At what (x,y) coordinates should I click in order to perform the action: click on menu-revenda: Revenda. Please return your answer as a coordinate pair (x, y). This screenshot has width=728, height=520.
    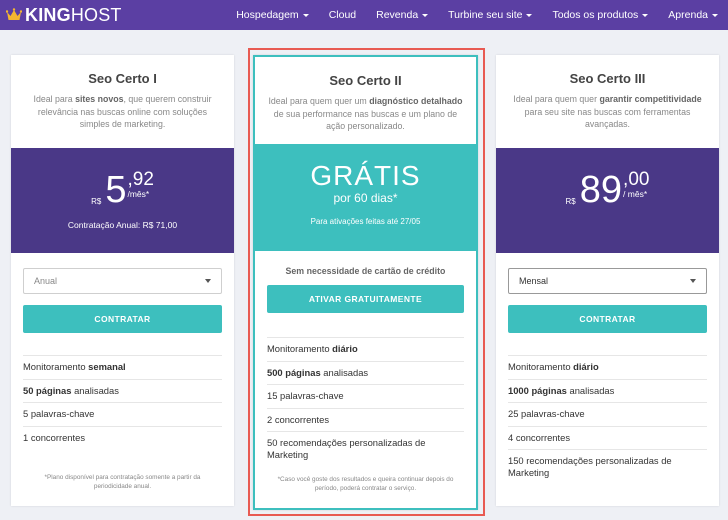
    Looking at the image, I should click on (402, 15).